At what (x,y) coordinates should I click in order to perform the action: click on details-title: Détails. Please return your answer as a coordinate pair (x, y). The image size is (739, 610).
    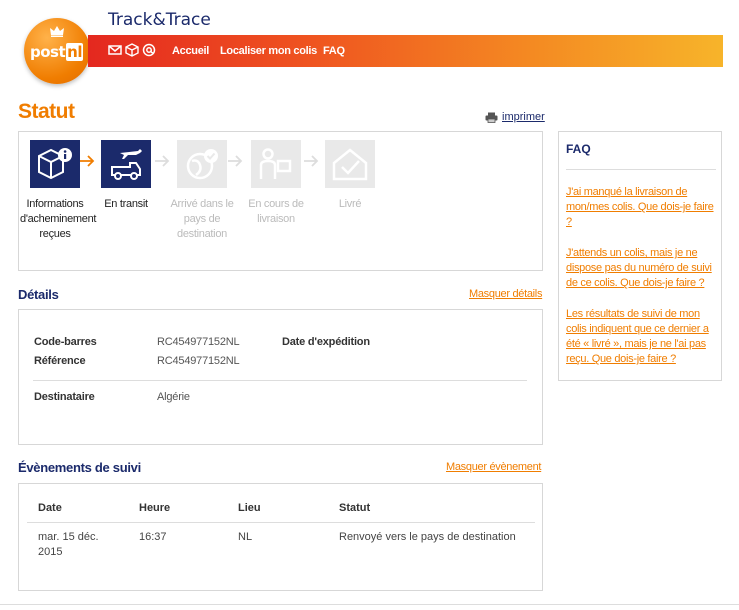
    Looking at the image, I should click on (38, 294).